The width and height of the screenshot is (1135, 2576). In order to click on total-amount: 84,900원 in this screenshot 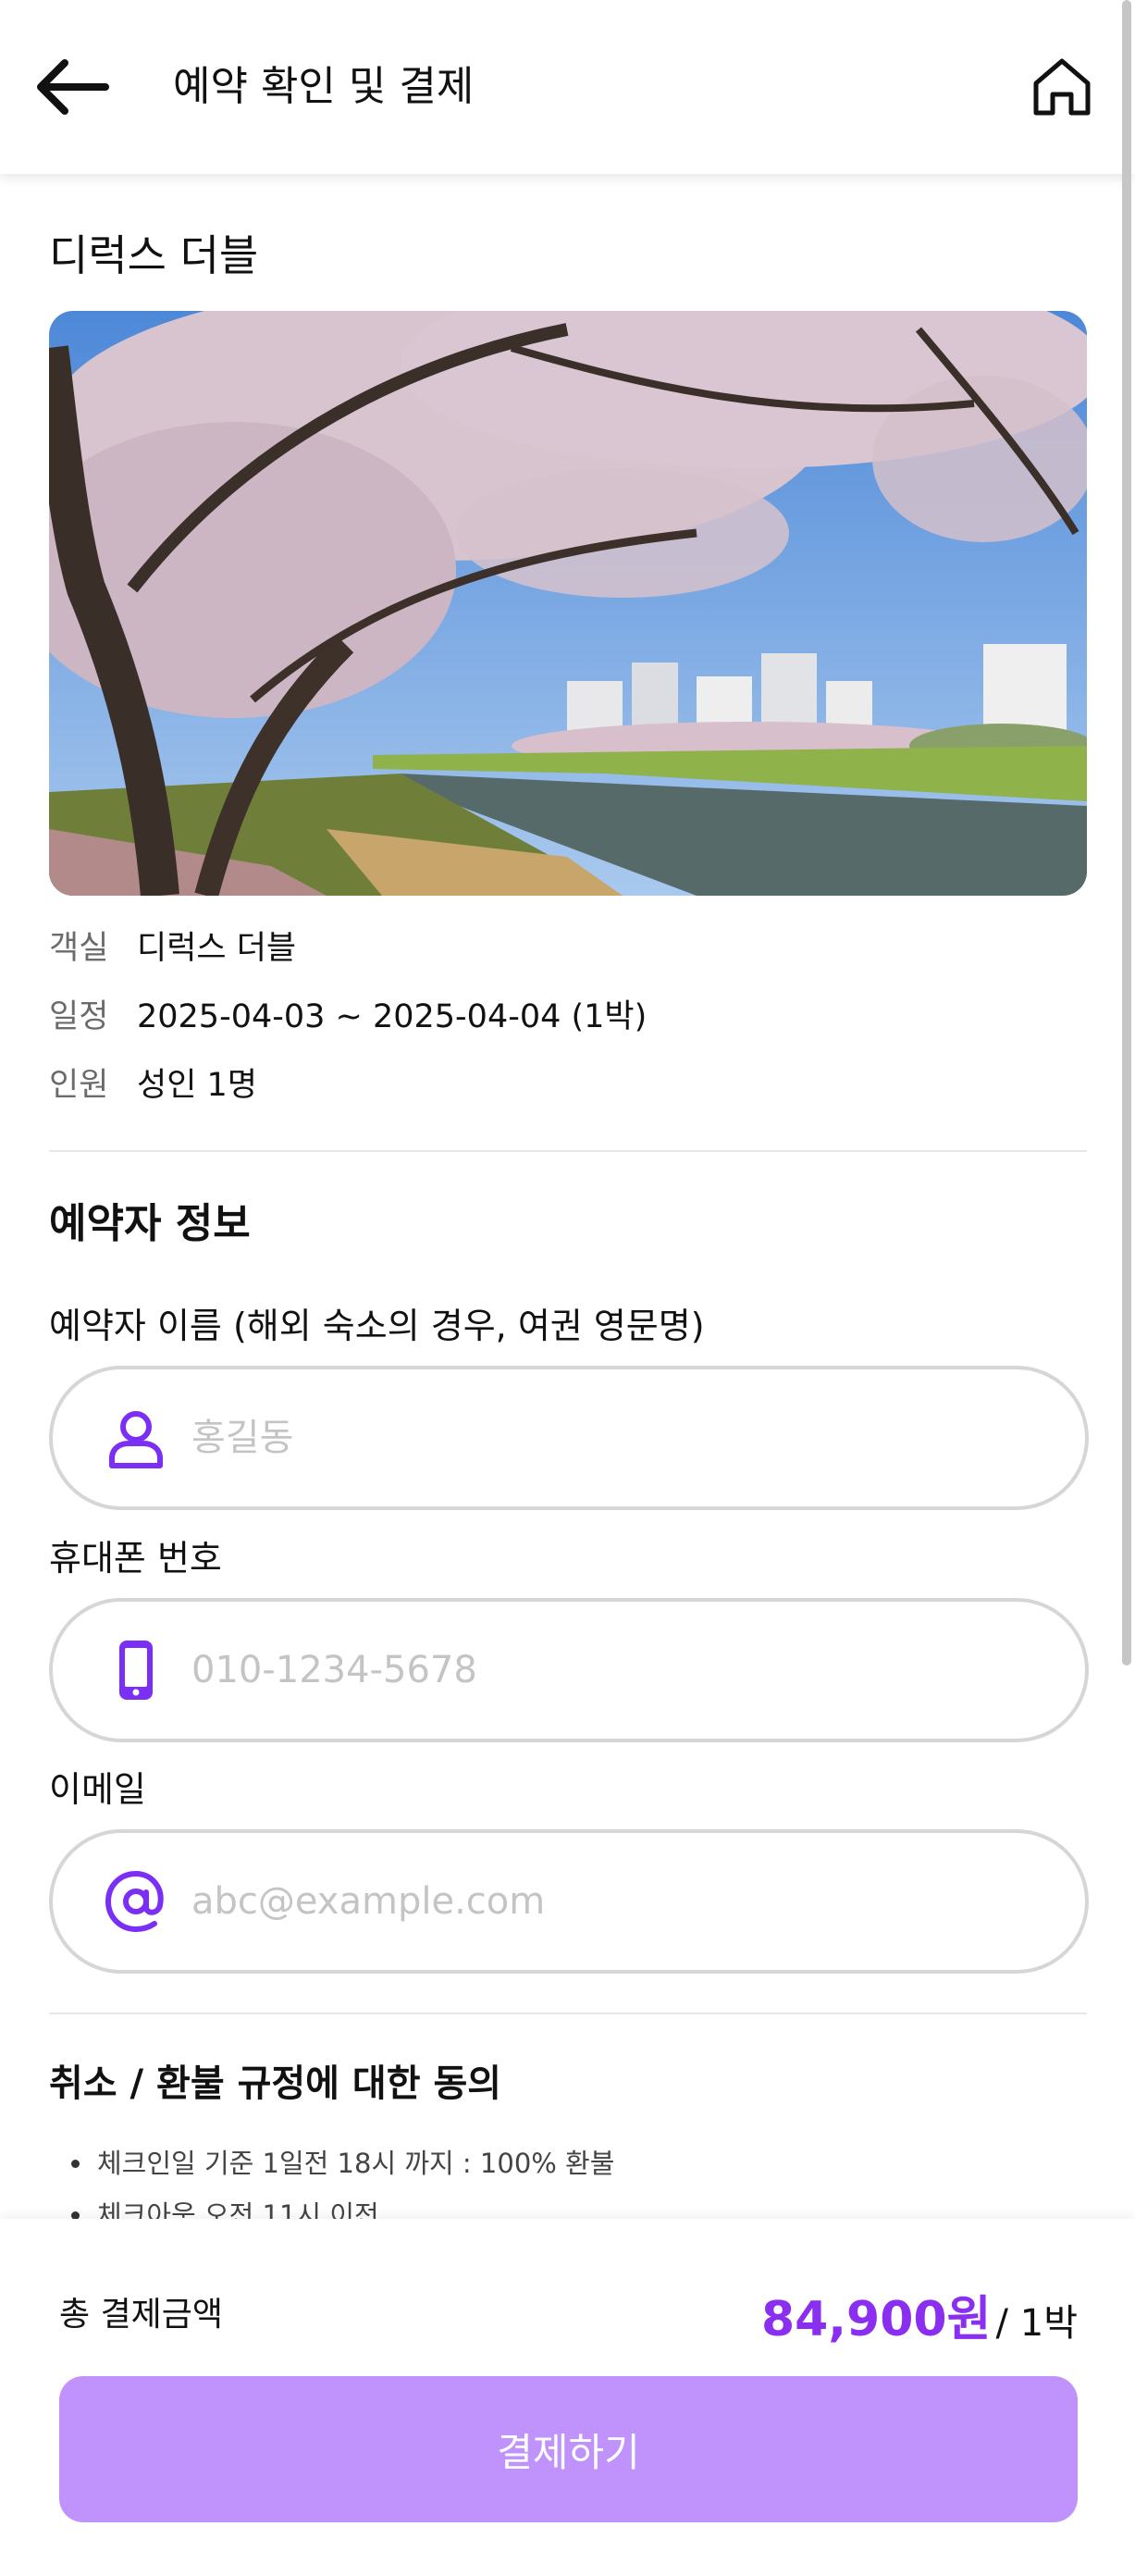, I will do `click(876, 2319)`.